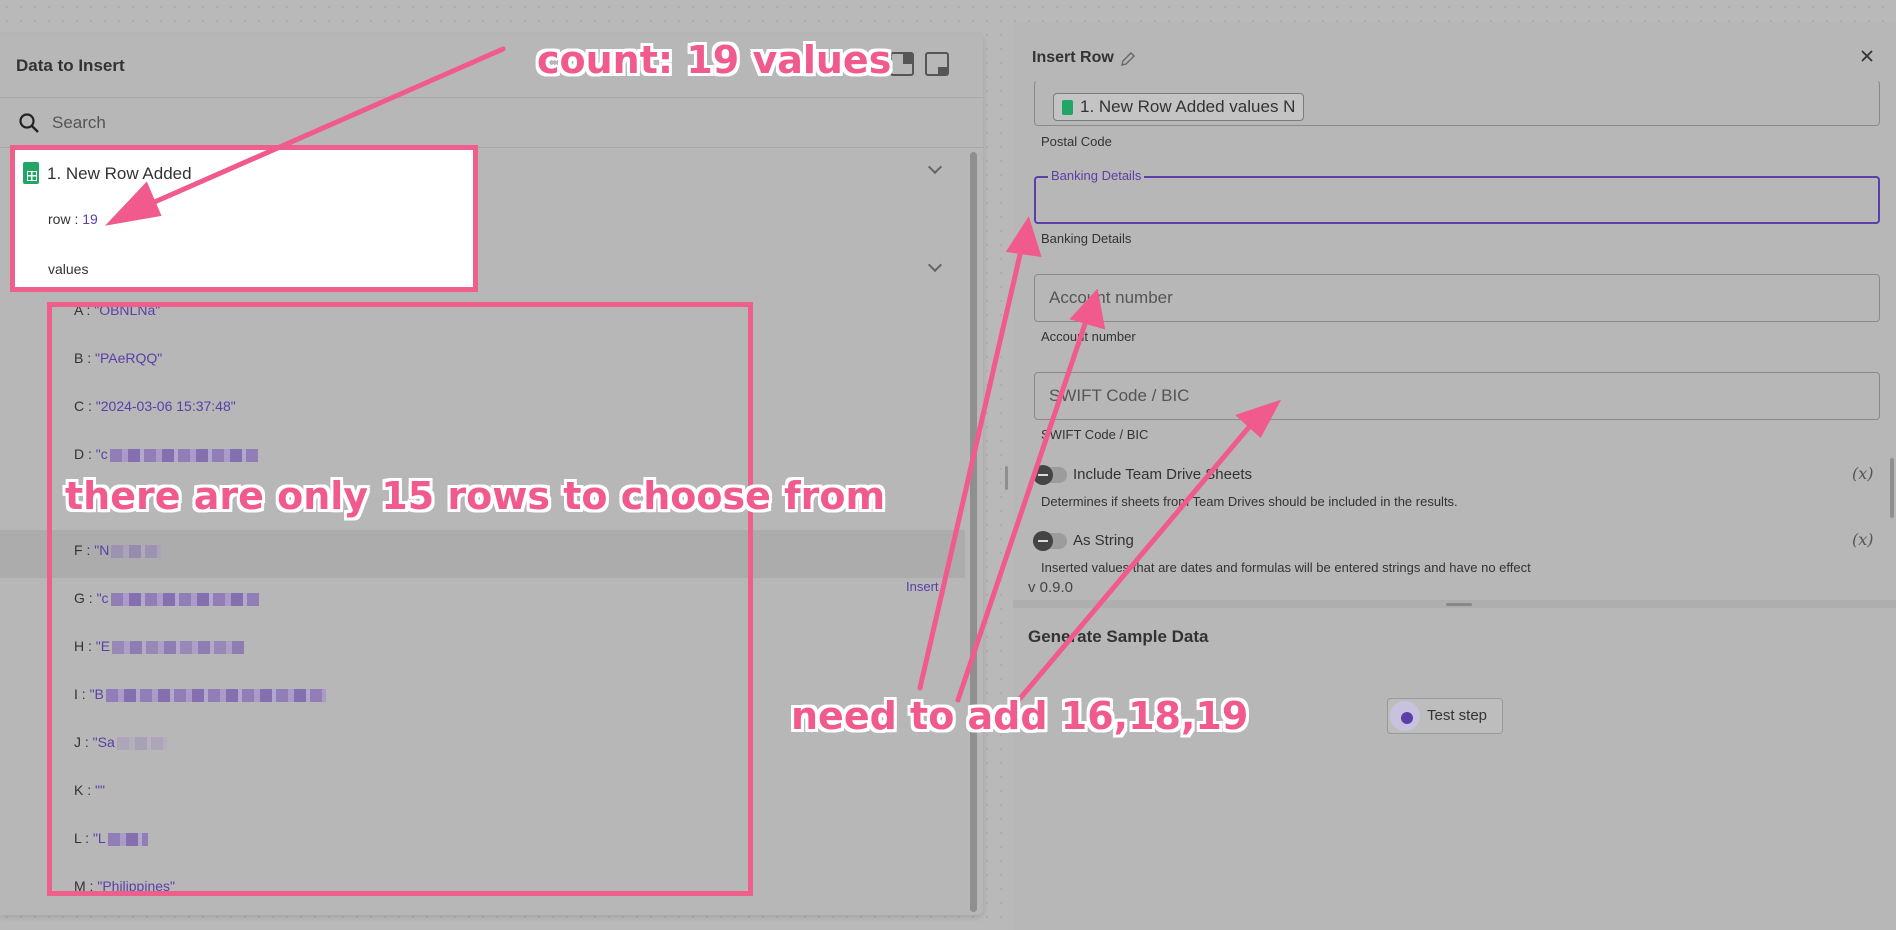  I want to click on step-title: 1. New Row Added, so click(119, 174).